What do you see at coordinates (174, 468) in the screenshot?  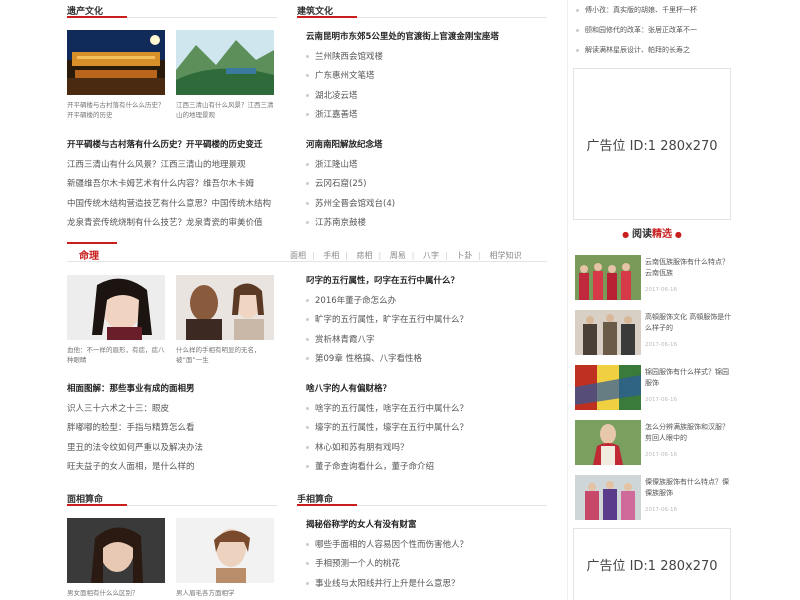 I see `list-item: 旺夫益子的女人面相，是什么样的` at bounding box center [174, 468].